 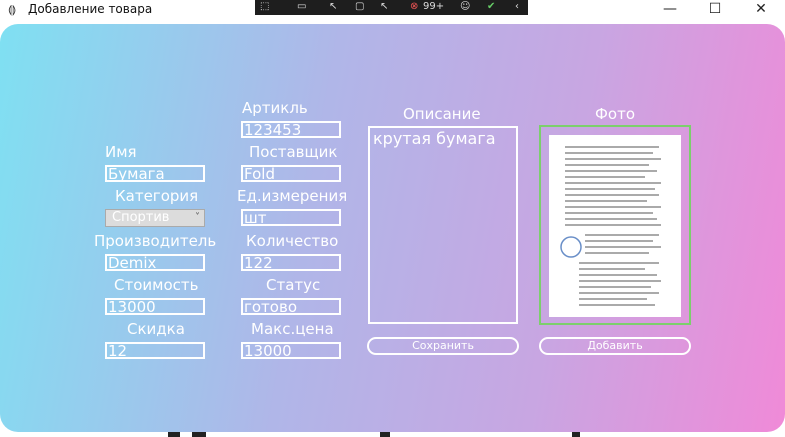 I want to click on unit-label: Ед.измерения, so click(x=292, y=196).